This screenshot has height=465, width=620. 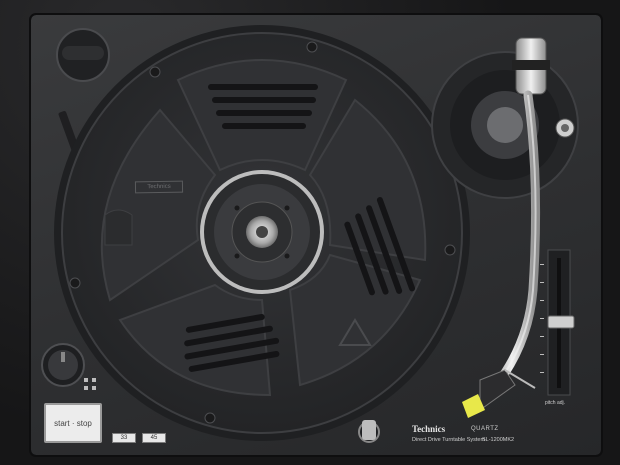 What do you see at coordinates (369, 431) in the screenshot?
I see `target-light` at bounding box center [369, 431].